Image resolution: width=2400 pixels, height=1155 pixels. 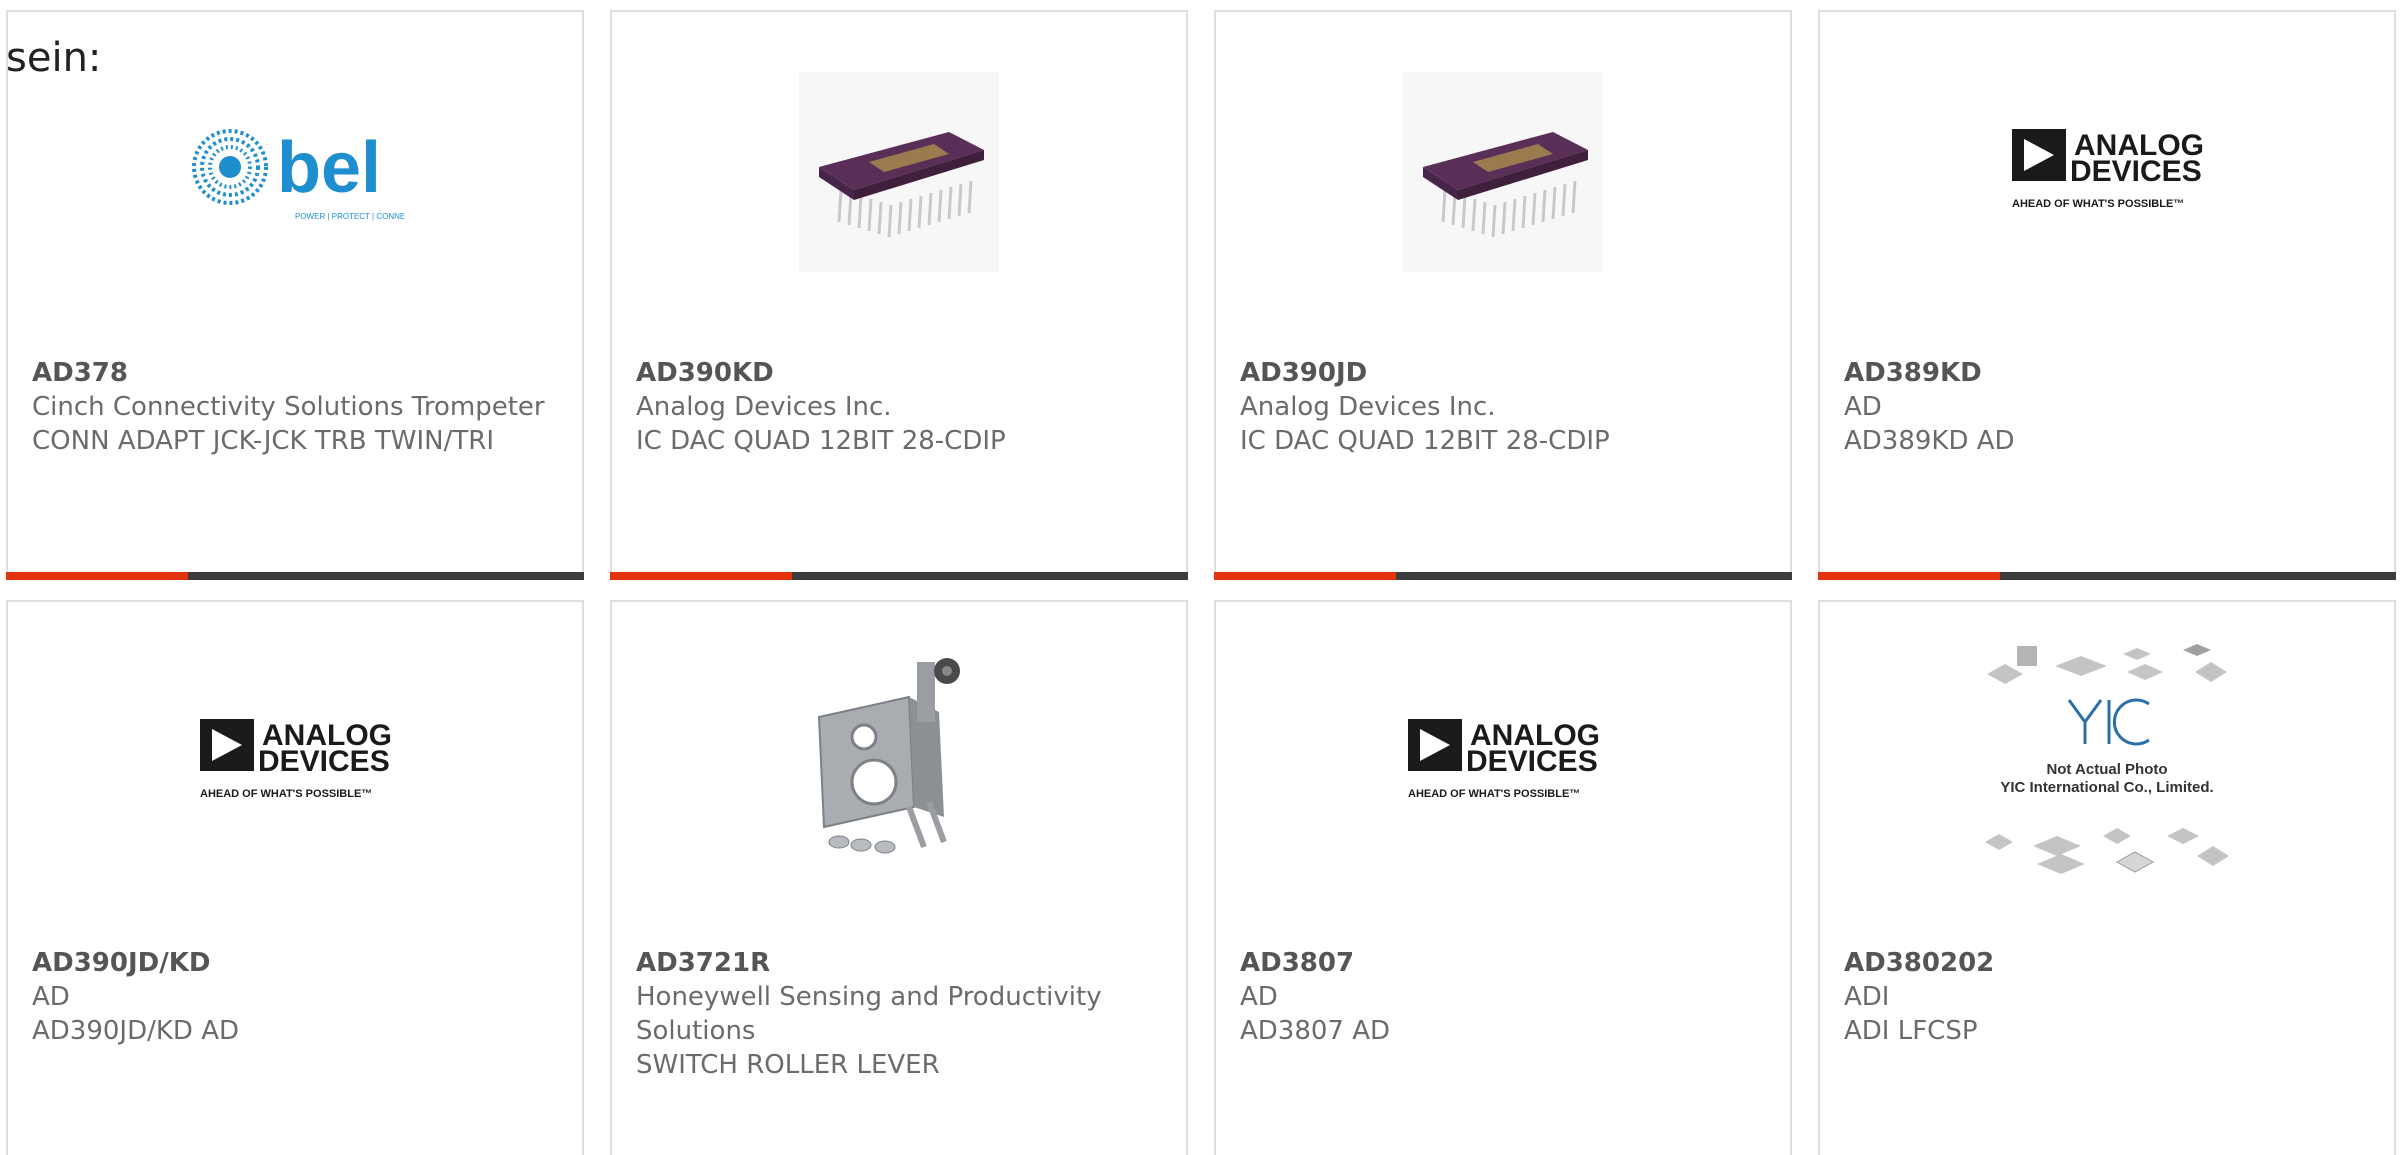 I want to click on section-heading: sein:, so click(x=54, y=58).